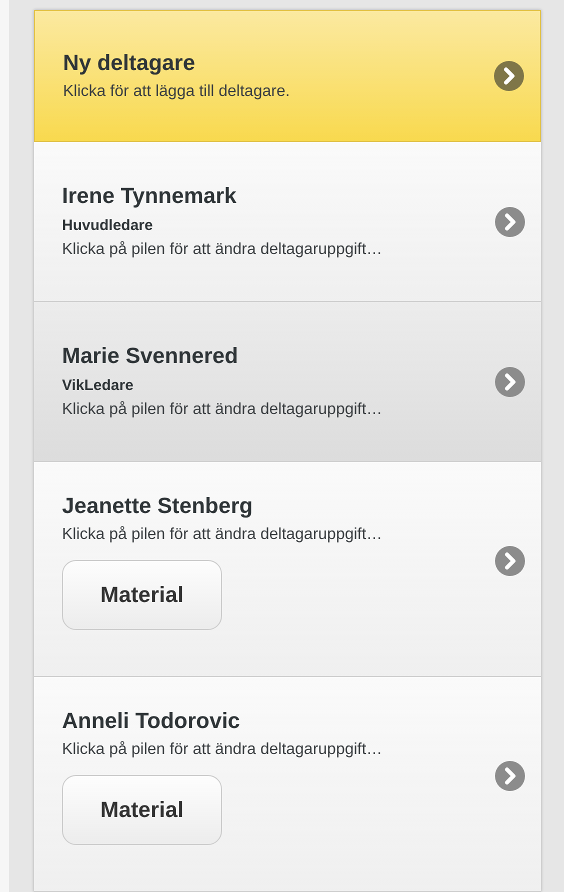  What do you see at coordinates (157, 506) in the screenshot?
I see `participant-name: Jeanette Stenberg` at bounding box center [157, 506].